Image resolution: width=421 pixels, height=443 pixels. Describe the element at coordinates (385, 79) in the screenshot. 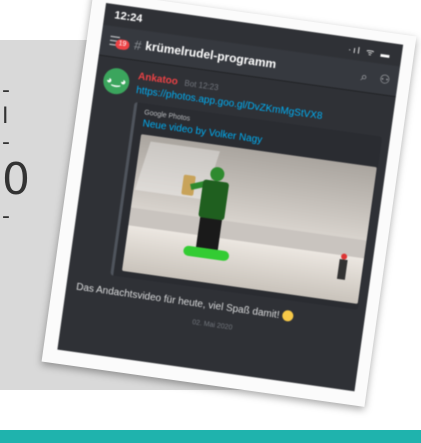

I see `members-icon: ⚇` at that location.